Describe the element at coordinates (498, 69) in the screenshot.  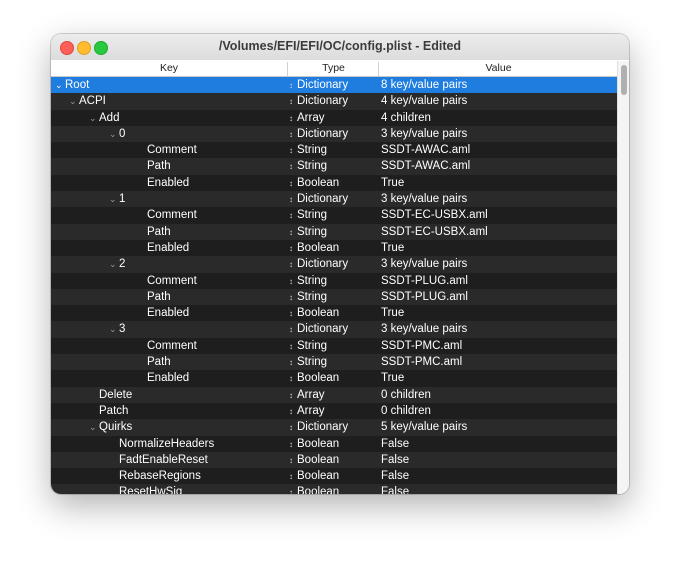
I see `column-header-value: Value` at that location.